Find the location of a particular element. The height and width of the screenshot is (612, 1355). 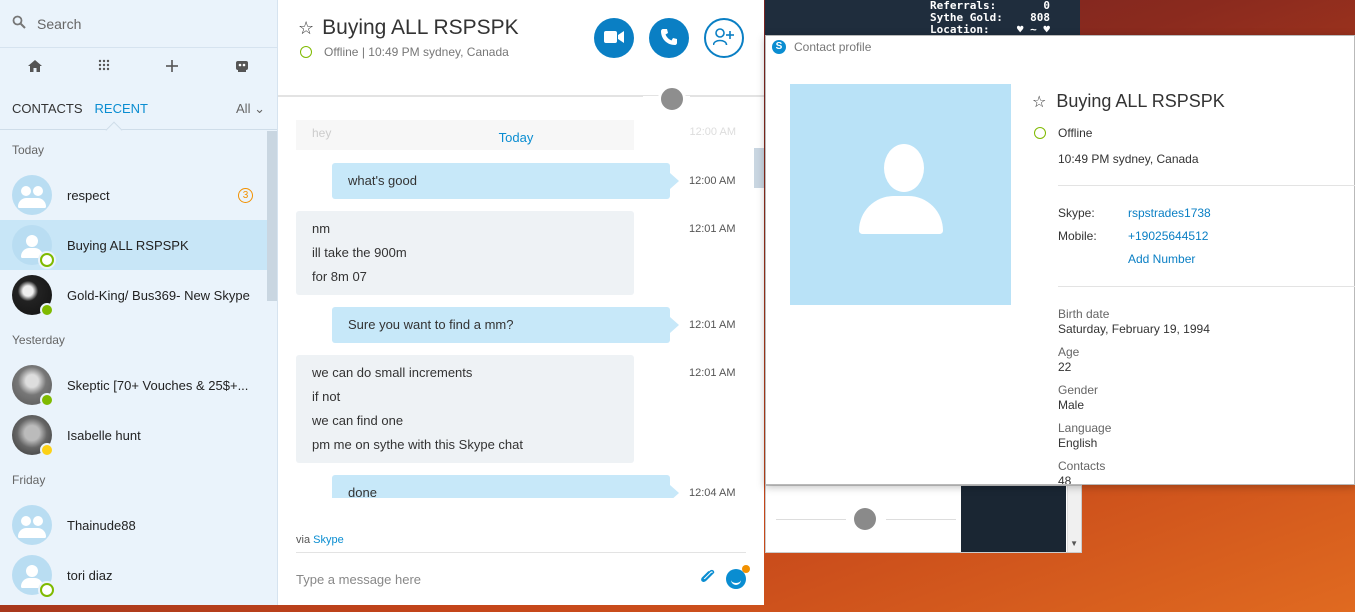

profile-status: Offline is located at coordinates (1063, 133).